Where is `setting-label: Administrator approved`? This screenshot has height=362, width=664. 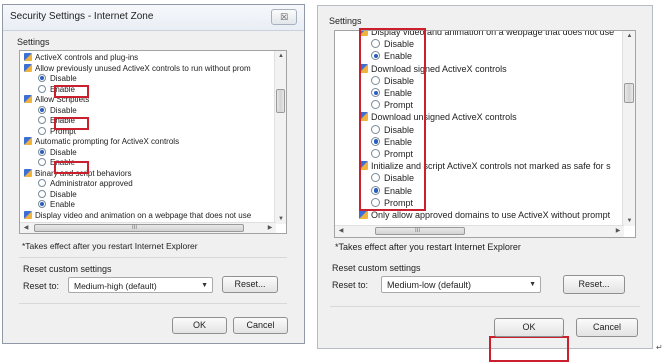
setting-label: Administrator approved is located at coordinates (91, 183).